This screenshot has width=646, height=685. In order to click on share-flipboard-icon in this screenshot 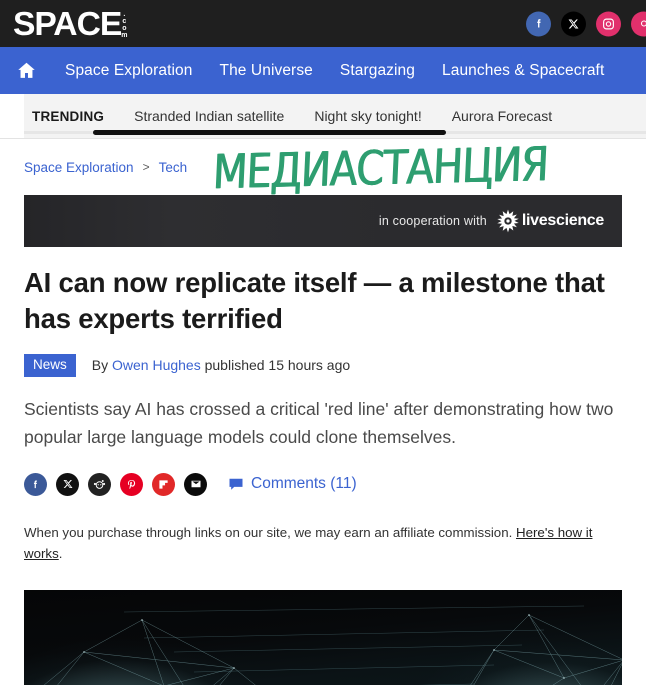, I will do `click(163, 484)`.